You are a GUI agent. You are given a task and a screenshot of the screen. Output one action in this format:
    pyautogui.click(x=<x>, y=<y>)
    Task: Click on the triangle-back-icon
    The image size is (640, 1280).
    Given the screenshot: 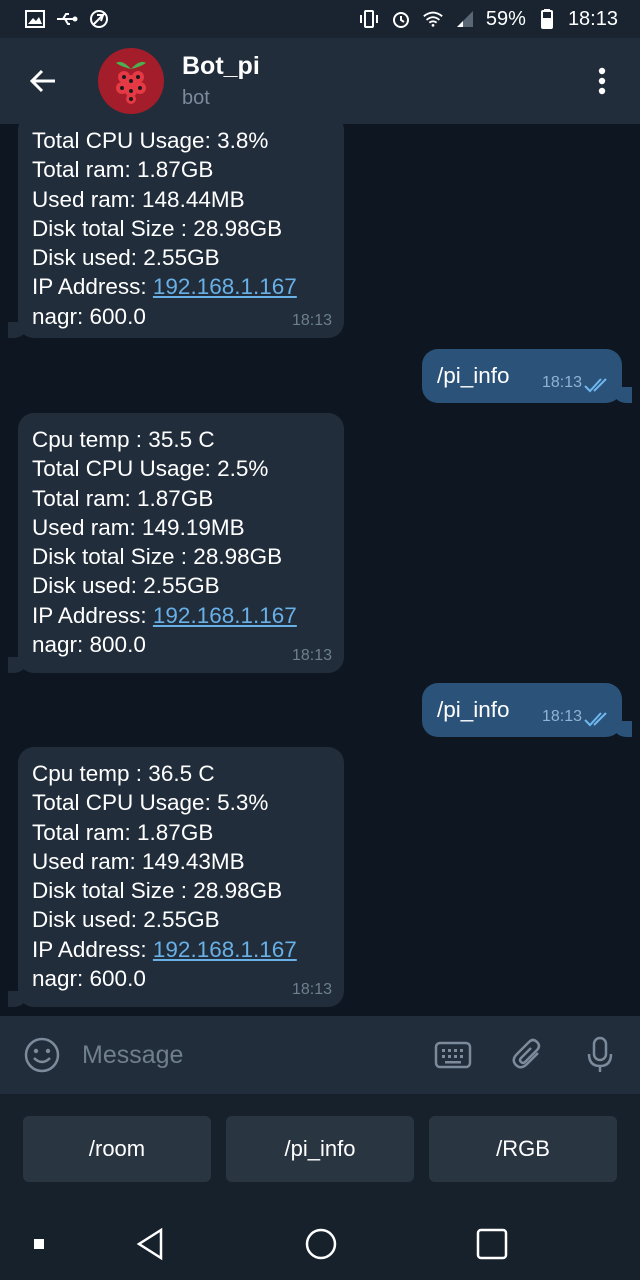 What is the action you would take?
    pyautogui.click(x=149, y=1244)
    